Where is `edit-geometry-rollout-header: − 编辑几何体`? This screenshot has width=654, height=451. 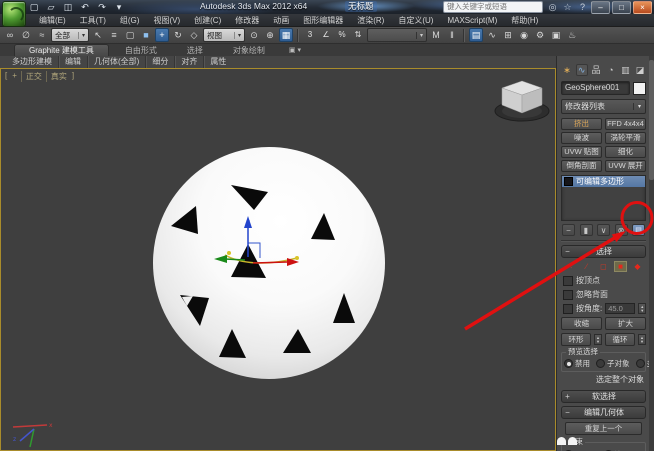 edit-geometry-rollout-header: − 编辑几何体 is located at coordinates (603, 412).